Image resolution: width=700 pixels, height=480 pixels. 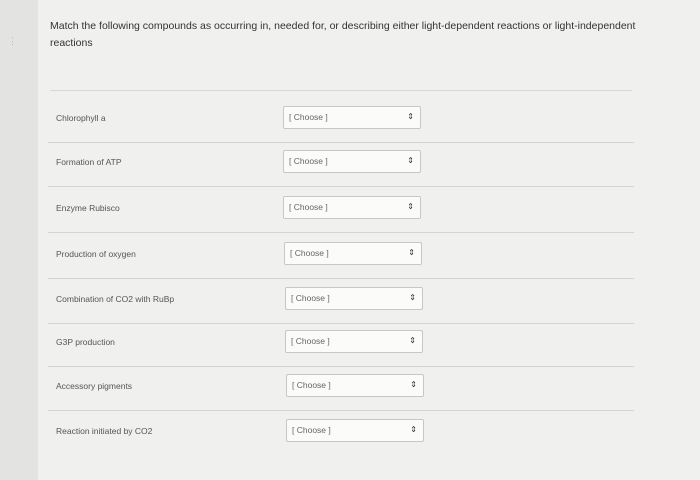 I want to click on match-row: Reaction initiated by CO2 [ Choose ] ⇕, so click(x=341, y=433).